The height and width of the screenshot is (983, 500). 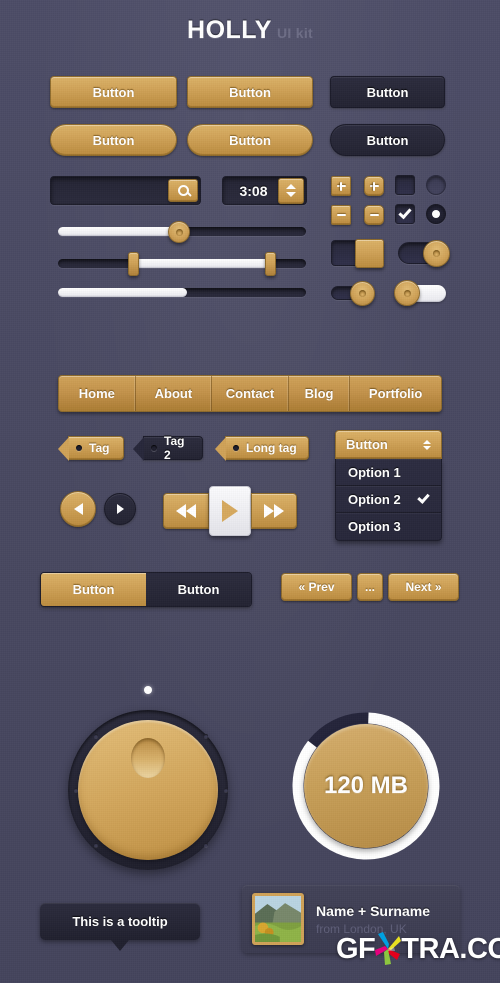 I want to click on play-button, so click(x=230, y=511).